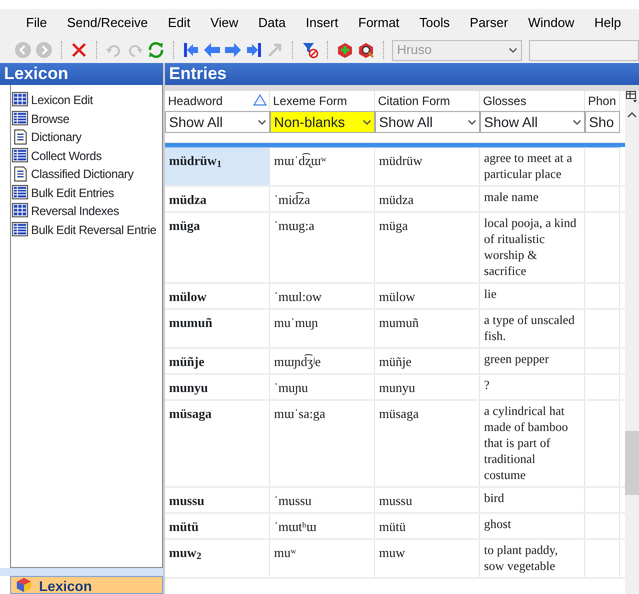 This screenshot has width=639, height=594. Describe the element at coordinates (272, 23) in the screenshot. I see `menu-item: Data` at that location.